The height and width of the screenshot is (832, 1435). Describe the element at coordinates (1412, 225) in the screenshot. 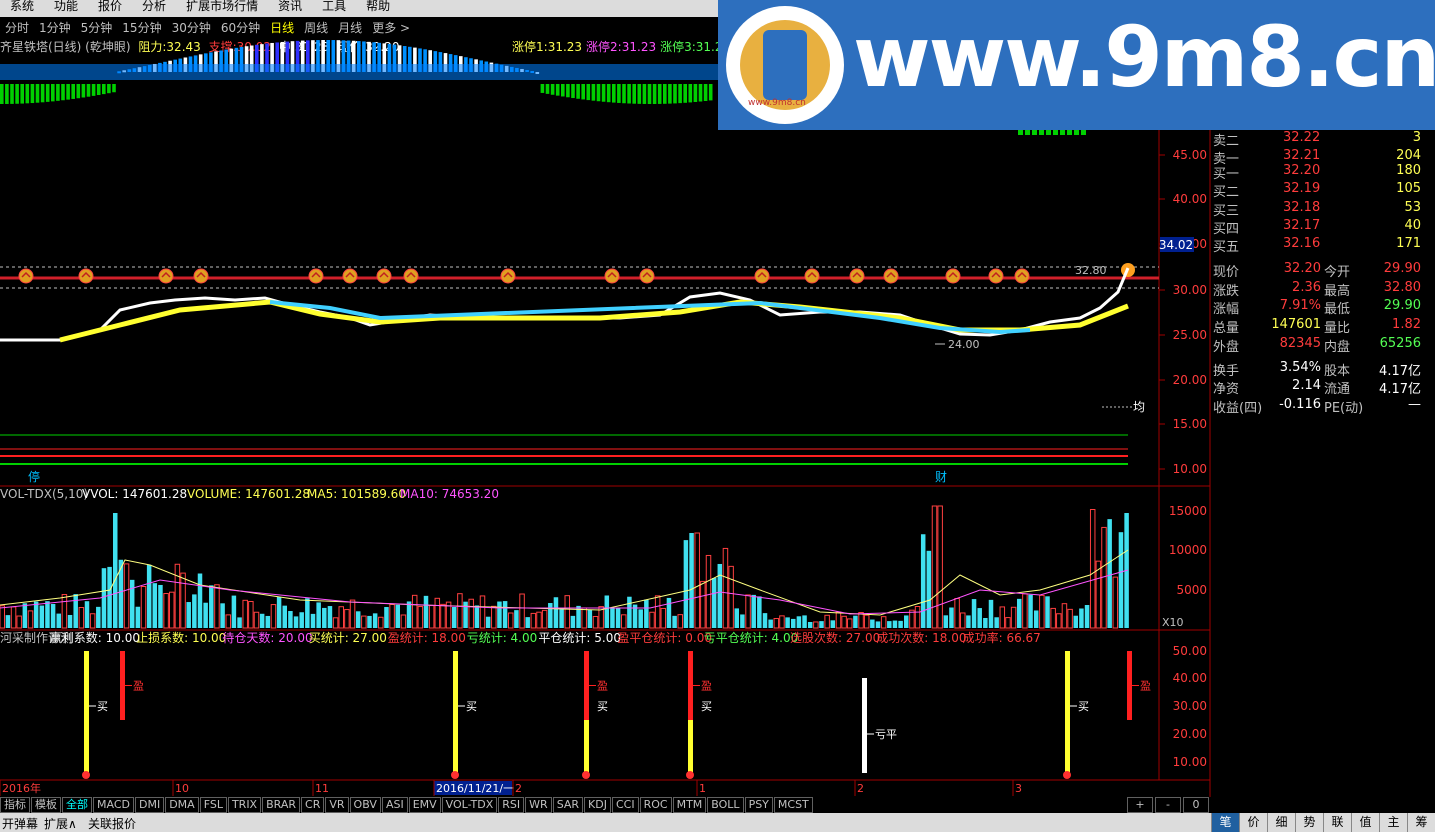

I see `buy-row-3-vol: 40` at that location.